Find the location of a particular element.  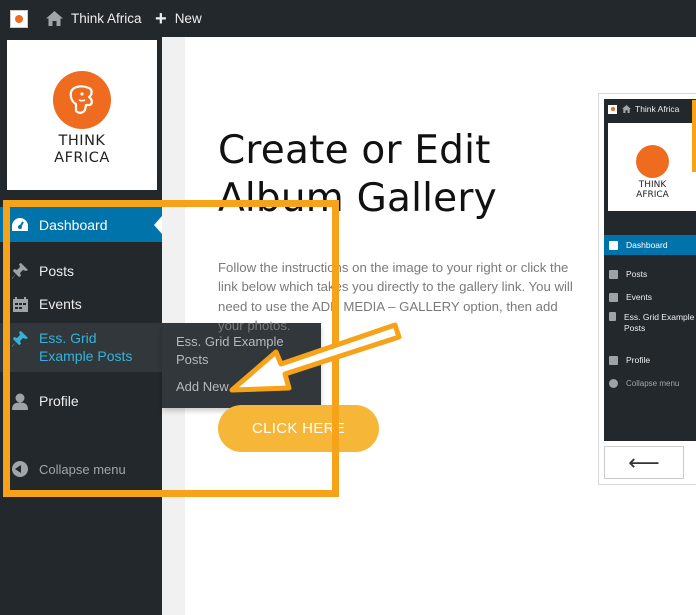

sidebar-item-label: Dashboard is located at coordinates (73, 224).